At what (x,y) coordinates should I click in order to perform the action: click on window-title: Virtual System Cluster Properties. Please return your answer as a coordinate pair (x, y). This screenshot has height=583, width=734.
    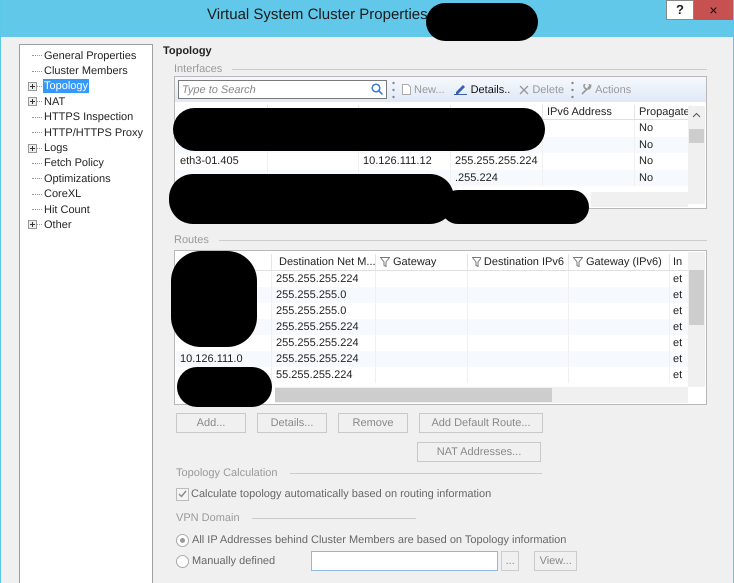
    Looking at the image, I should click on (317, 15).